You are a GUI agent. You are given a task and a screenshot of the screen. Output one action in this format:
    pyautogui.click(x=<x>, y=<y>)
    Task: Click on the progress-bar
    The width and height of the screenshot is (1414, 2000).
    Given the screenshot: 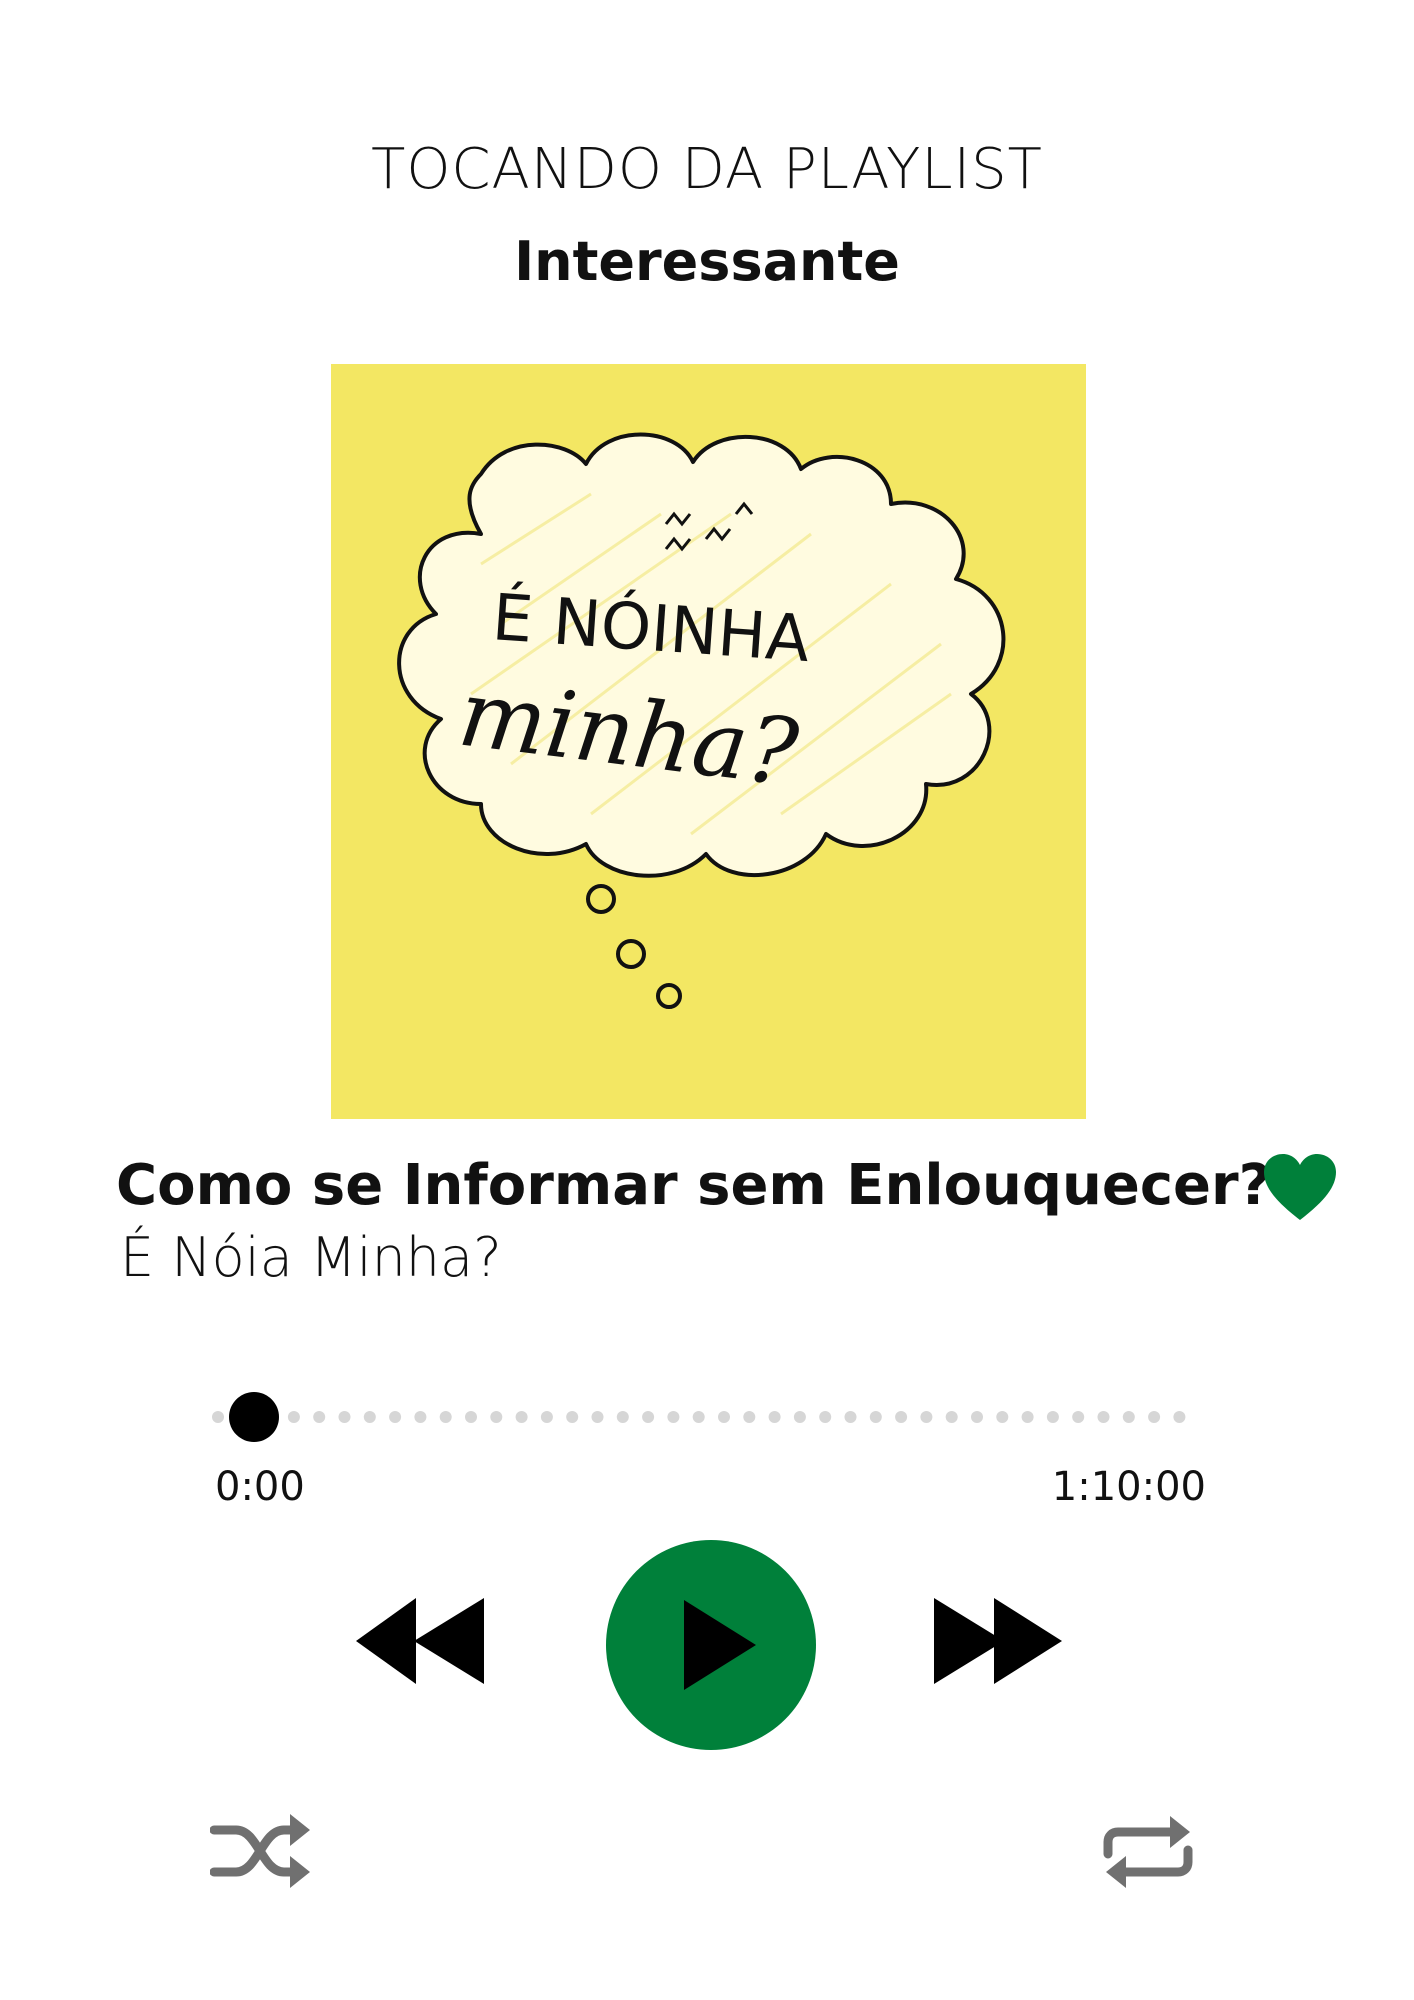 What is the action you would take?
    pyautogui.click(x=710, y=1417)
    